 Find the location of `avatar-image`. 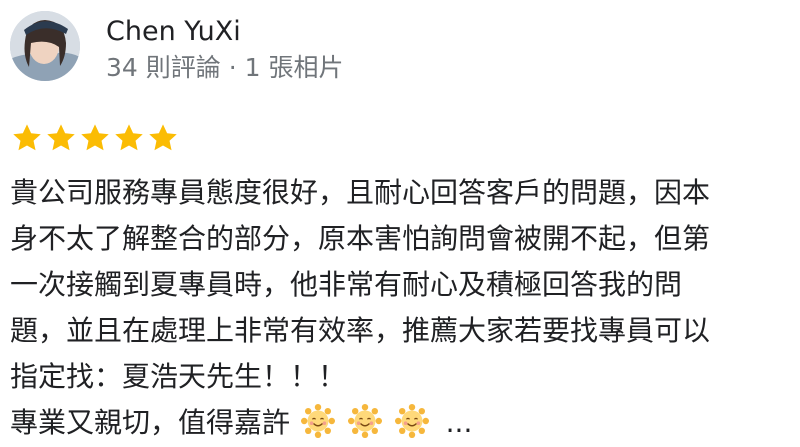

avatar-image is located at coordinates (45, 46).